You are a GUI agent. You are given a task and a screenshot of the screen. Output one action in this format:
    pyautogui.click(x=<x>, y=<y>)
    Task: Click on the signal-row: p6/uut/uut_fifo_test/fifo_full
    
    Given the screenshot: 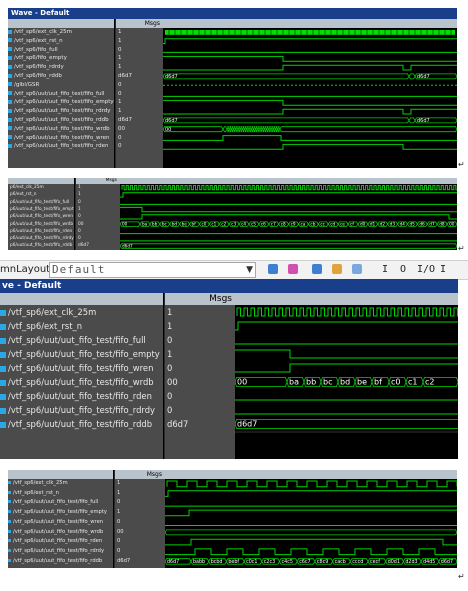 What is the action you would take?
    pyautogui.click(x=41, y=202)
    